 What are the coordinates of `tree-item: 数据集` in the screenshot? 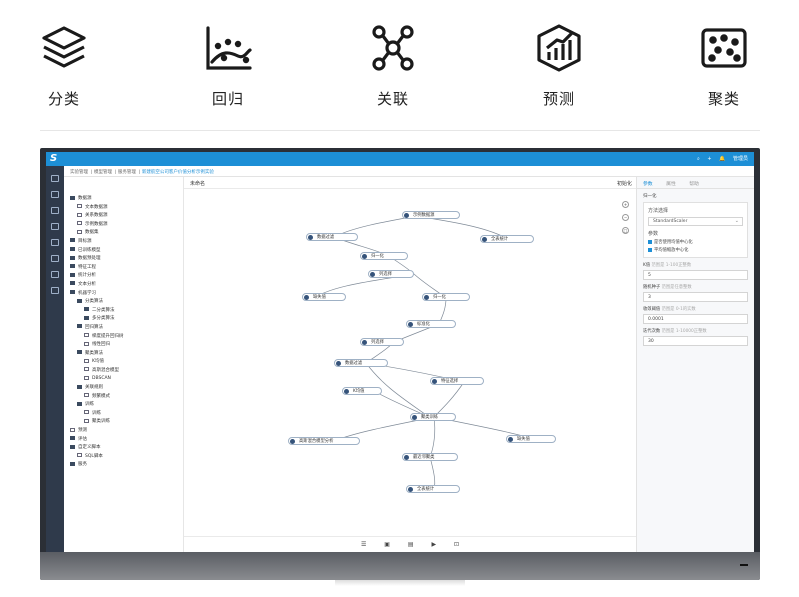 It's located at (123, 233).